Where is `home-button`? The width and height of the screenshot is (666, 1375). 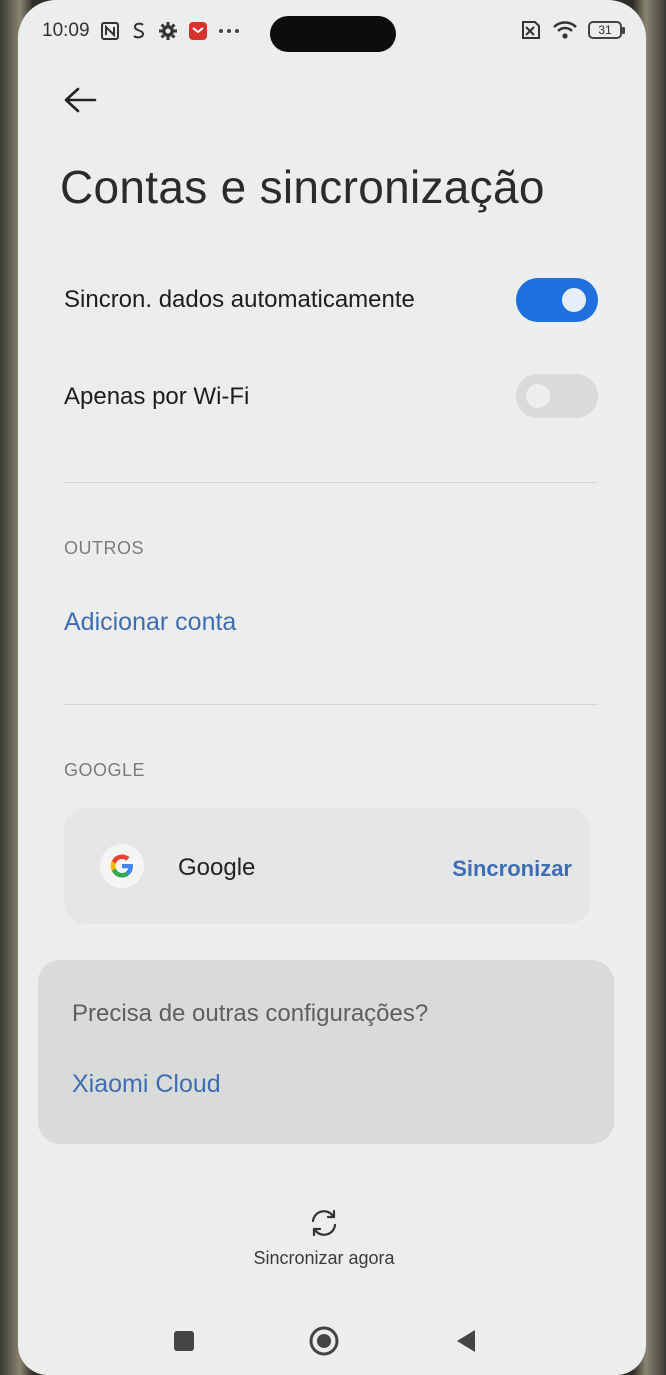
home-button is located at coordinates (324, 1341).